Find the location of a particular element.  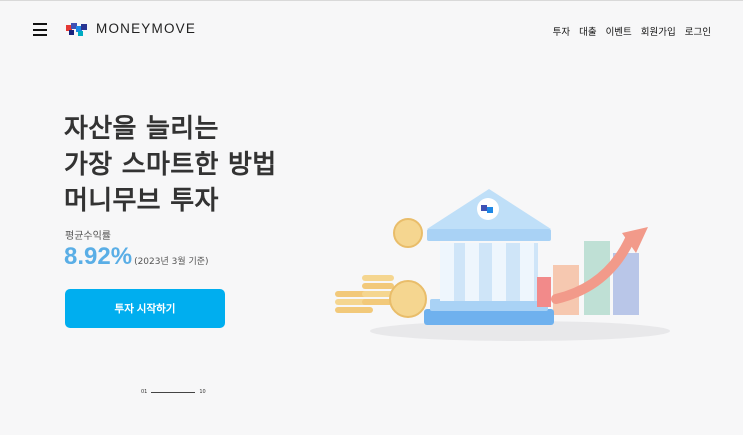

yield-value: 8.92% is located at coordinates (98, 256).